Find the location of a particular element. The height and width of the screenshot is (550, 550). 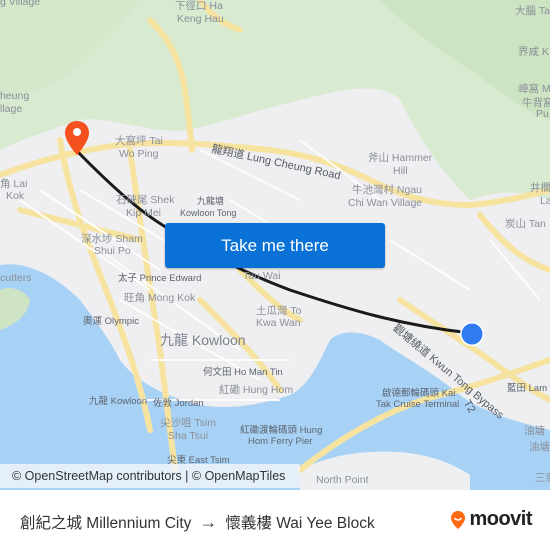

map-label: 下徑口 Ha is located at coordinates (199, 6).